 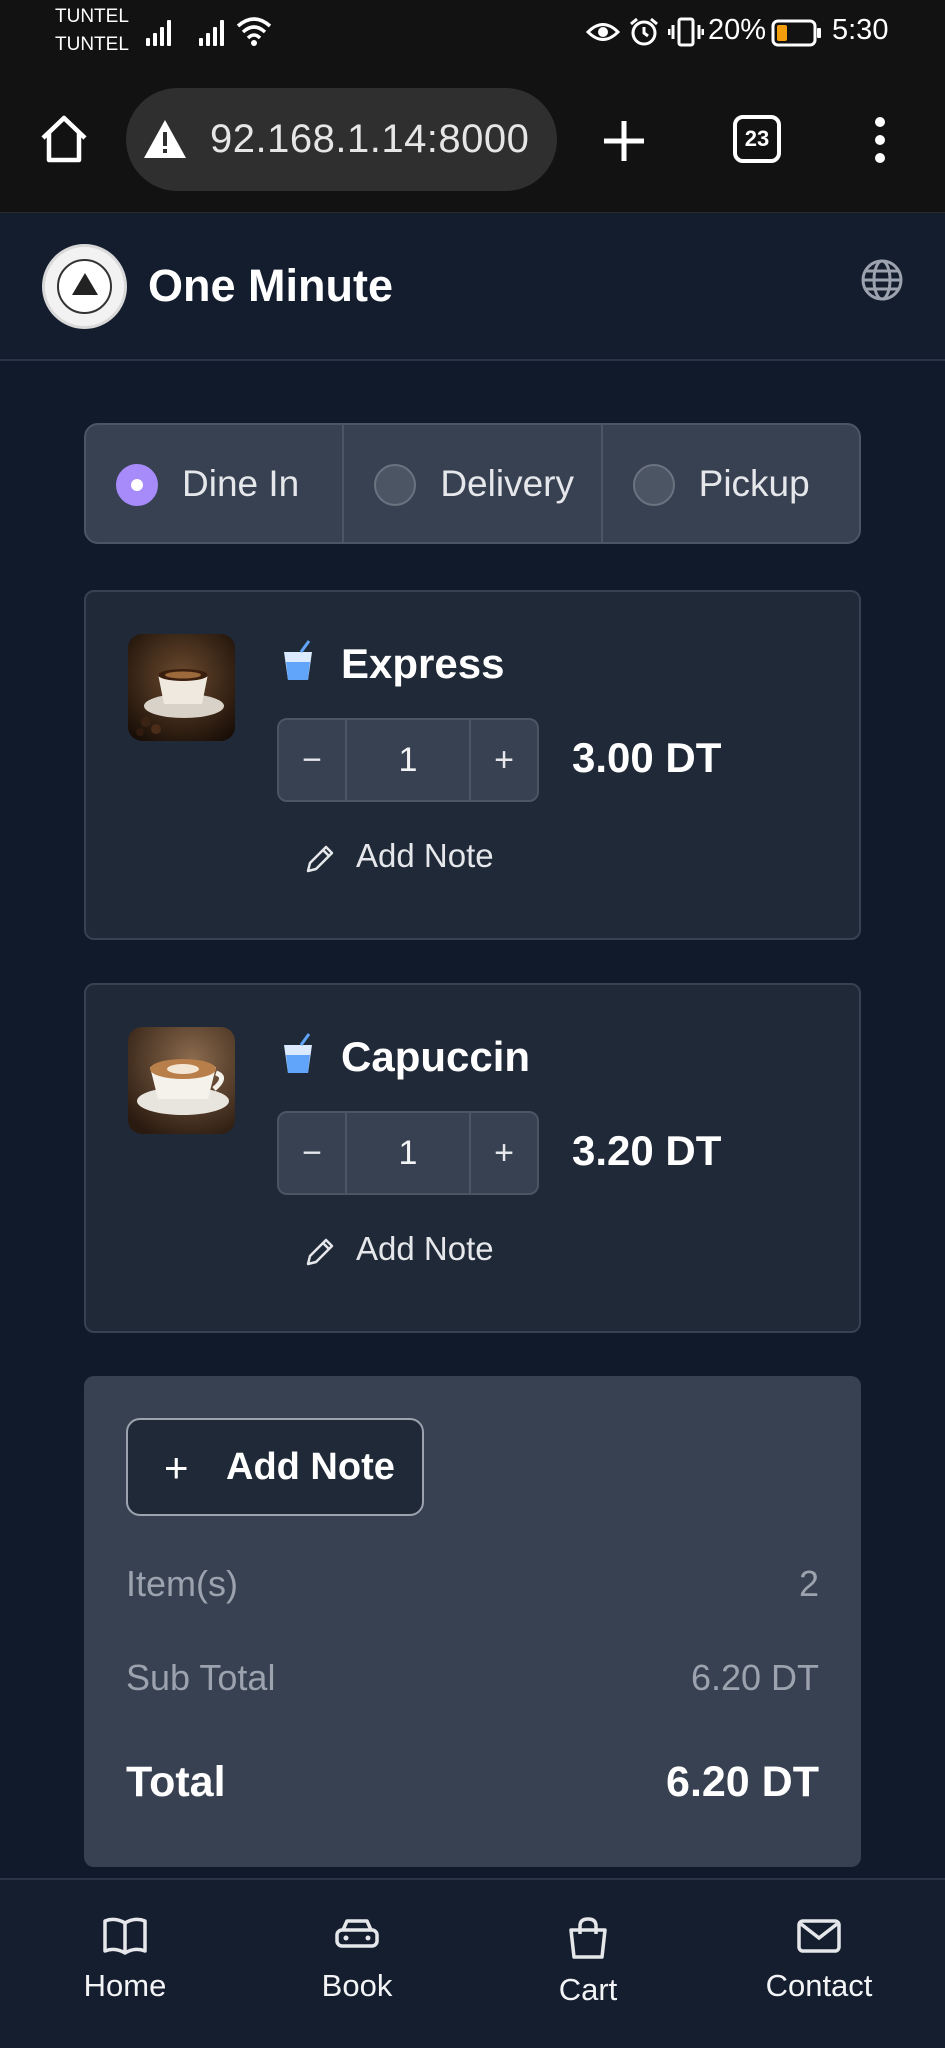 I want to click on nav-cart: Cart, so click(x=588, y=1962).